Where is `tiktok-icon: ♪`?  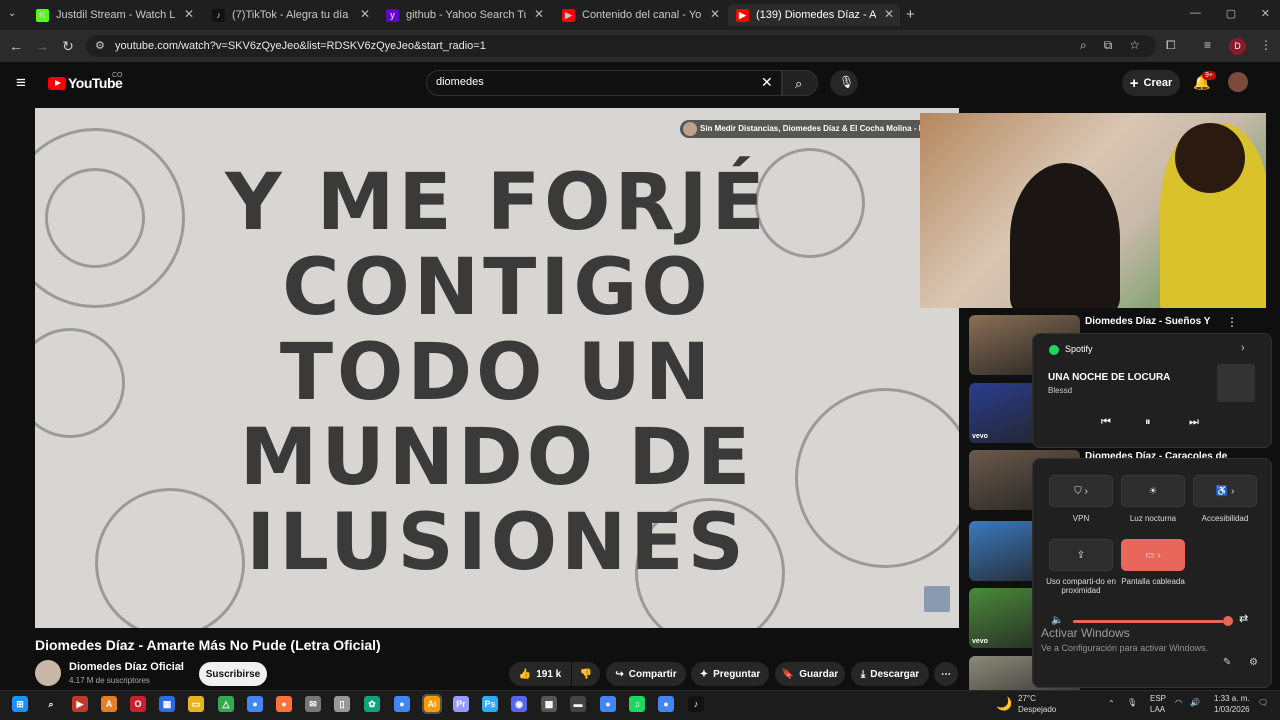 tiktok-icon: ♪ is located at coordinates (696, 704).